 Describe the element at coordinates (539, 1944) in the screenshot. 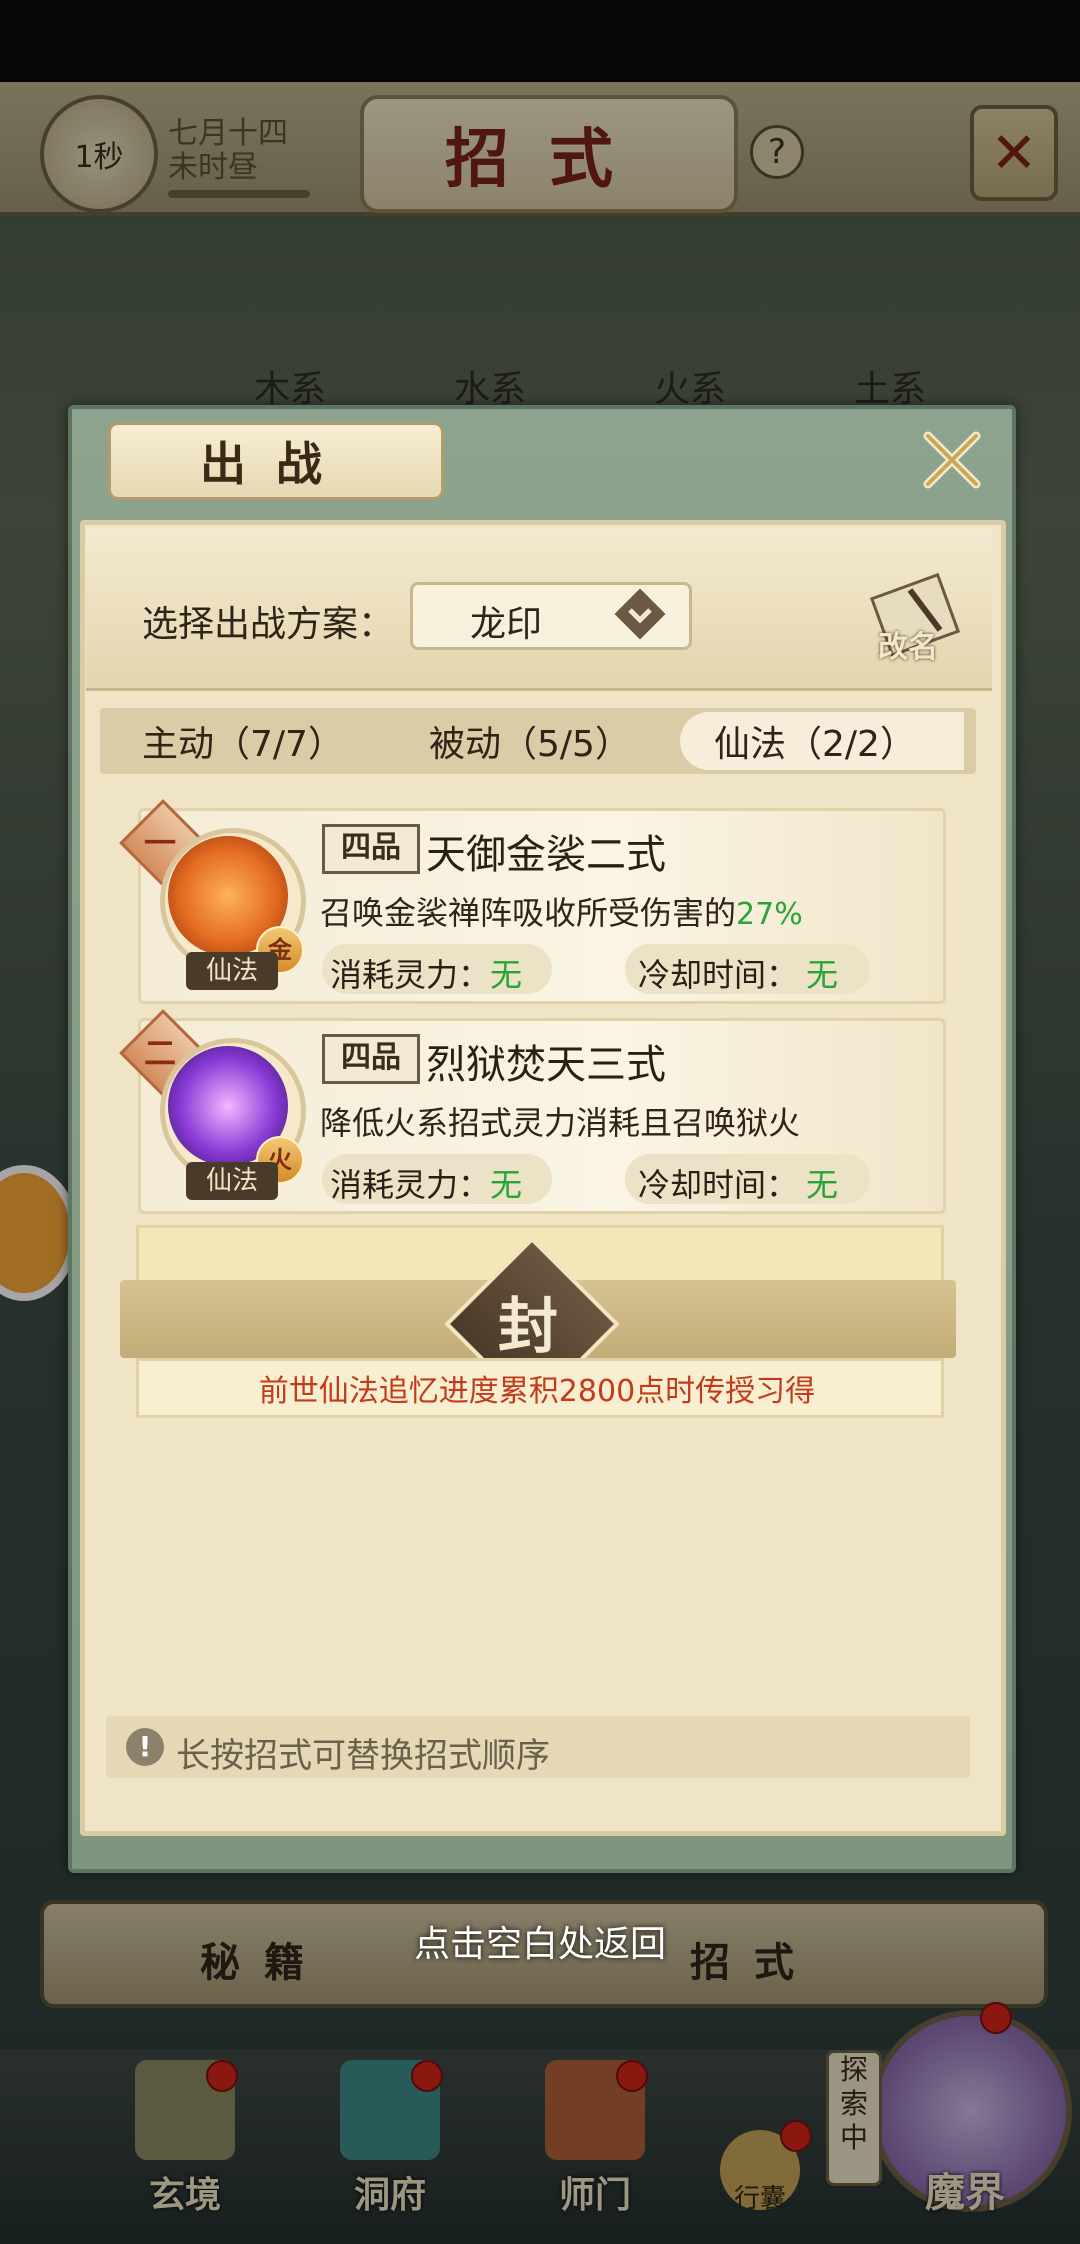

I see `tap-to-return-hint: 点击空白处返回` at that location.